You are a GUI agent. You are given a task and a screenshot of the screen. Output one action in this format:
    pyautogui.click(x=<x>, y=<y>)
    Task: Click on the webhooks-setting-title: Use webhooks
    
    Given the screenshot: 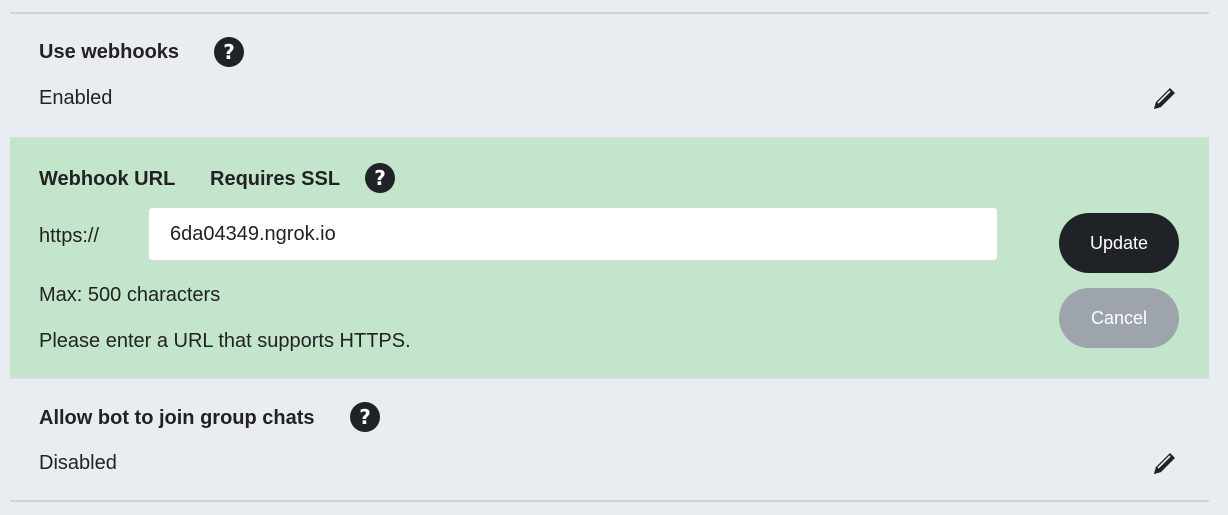 What is the action you would take?
    pyautogui.click(x=109, y=52)
    